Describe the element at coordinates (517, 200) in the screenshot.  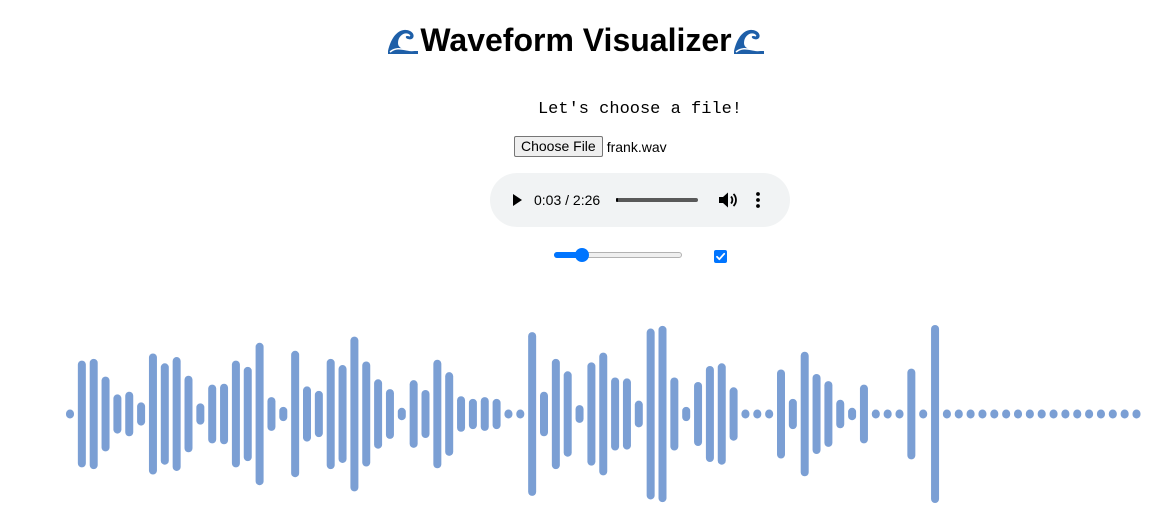
I see `play-icon` at that location.